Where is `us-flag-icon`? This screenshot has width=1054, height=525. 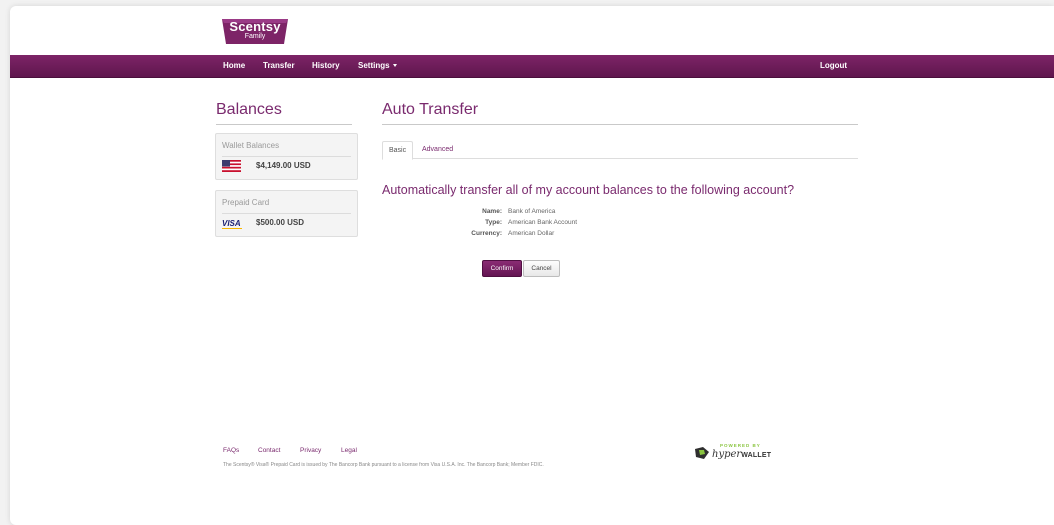
us-flag-icon is located at coordinates (231, 166).